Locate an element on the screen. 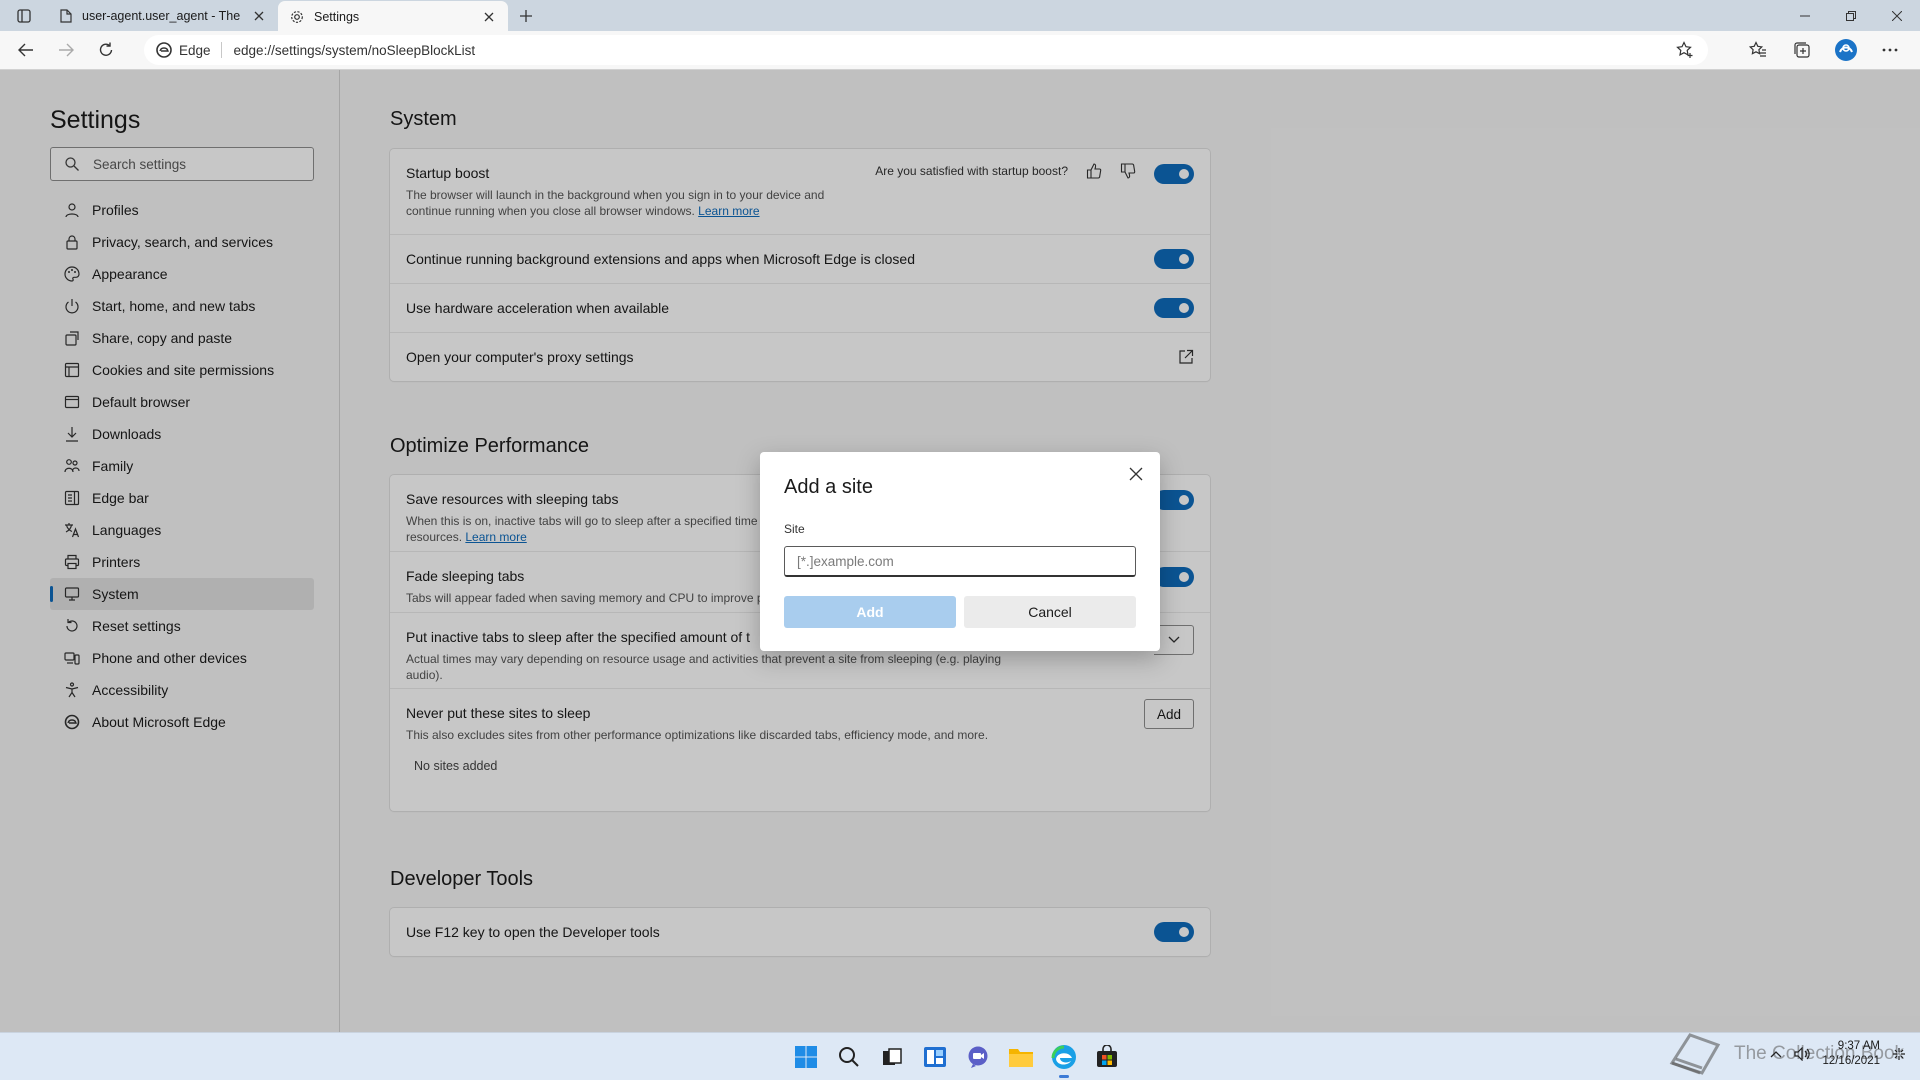 The height and width of the screenshot is (1080, 1920). restore-icon is located at coordinates (1851, 15).